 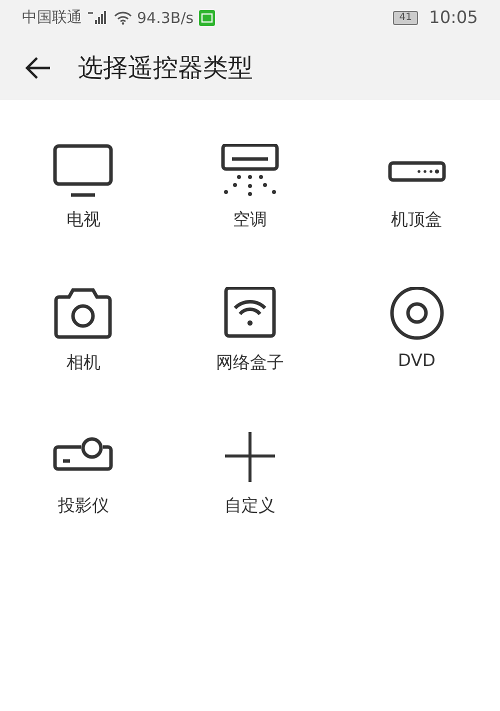 What do you see at coordinates (165, 17) in the screenshot?
I see `network-speed: 94.3B/s` at bounding box center [165, 17].